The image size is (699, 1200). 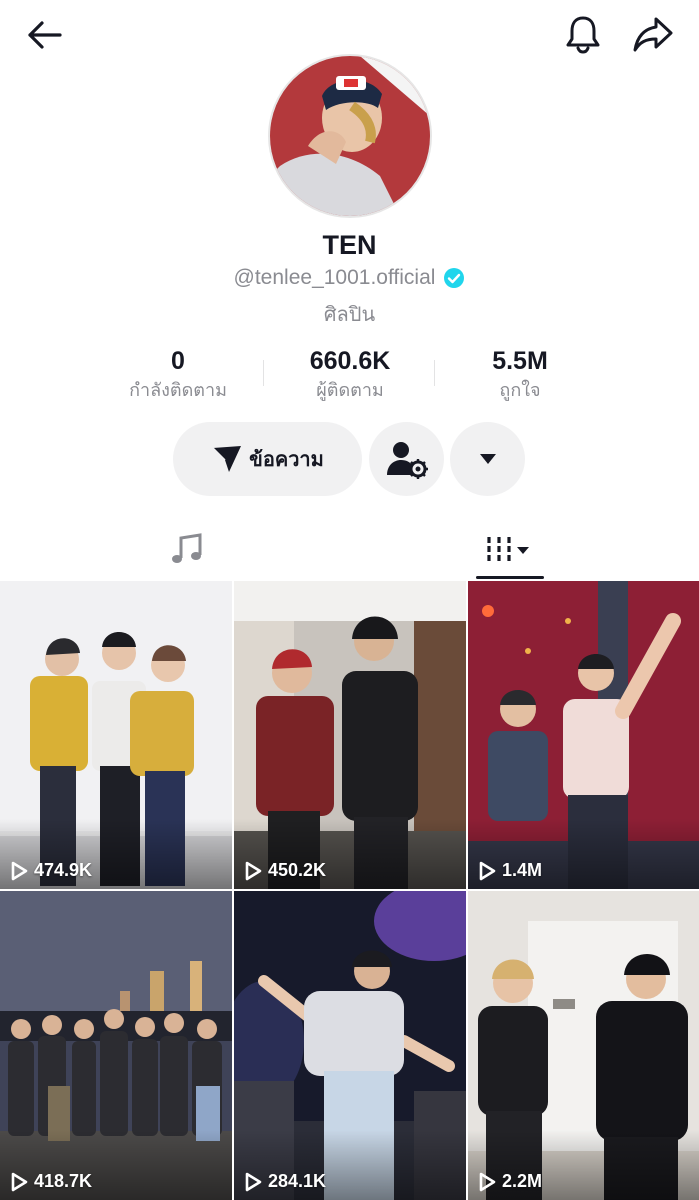 I want to click on view-count-text: 2.2M, so click(x=522, y=1181).